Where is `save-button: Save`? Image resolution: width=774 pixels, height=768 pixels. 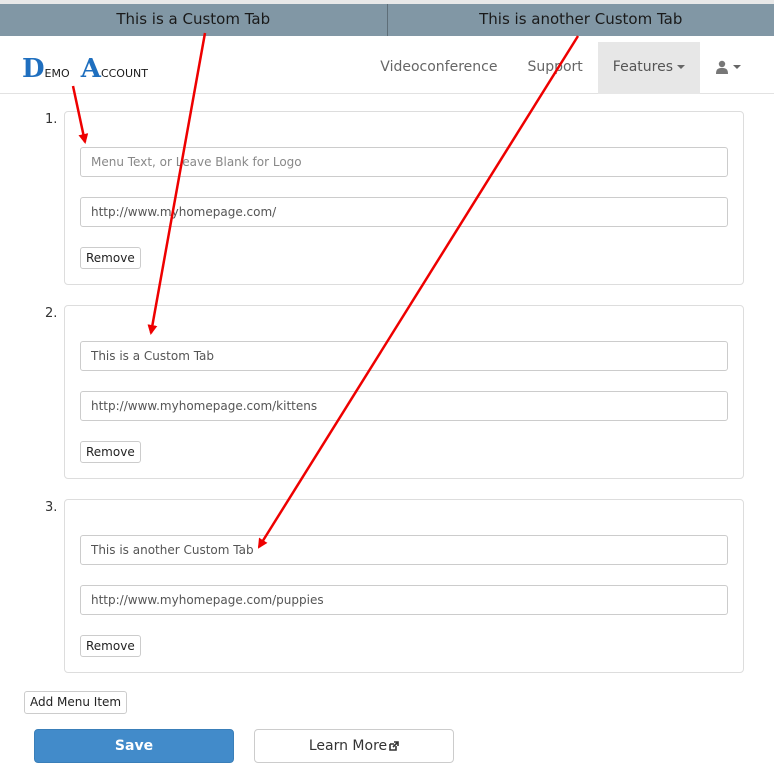 save-button: Save is located at coordinates (134, 746).